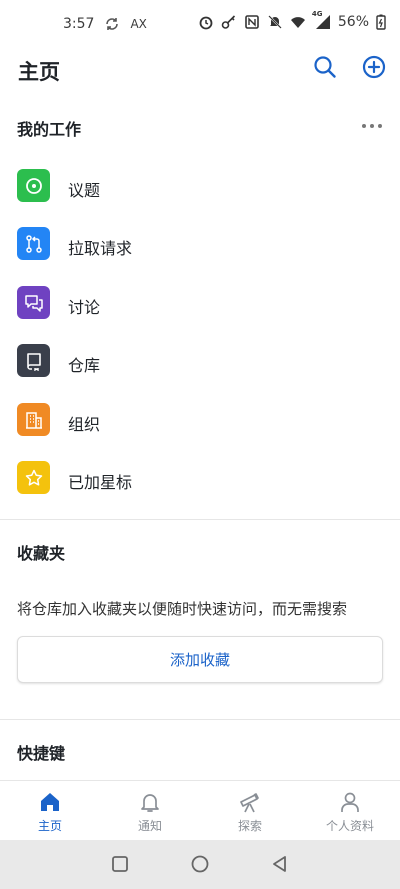 The width and height of the screenshot is (400, 889). I want to click on circle-icon, so click(200, 864).